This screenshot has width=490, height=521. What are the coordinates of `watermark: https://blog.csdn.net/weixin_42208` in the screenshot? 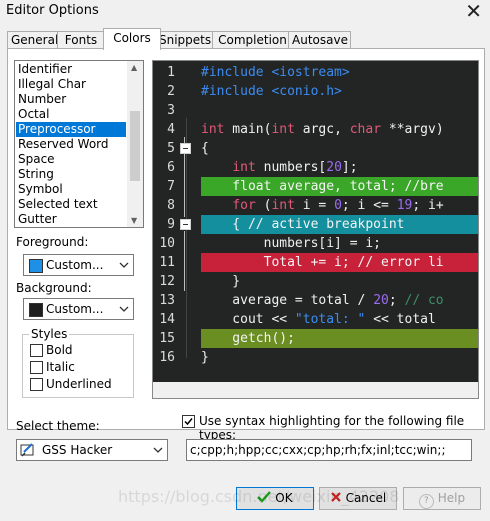 It's located at (259, 496).